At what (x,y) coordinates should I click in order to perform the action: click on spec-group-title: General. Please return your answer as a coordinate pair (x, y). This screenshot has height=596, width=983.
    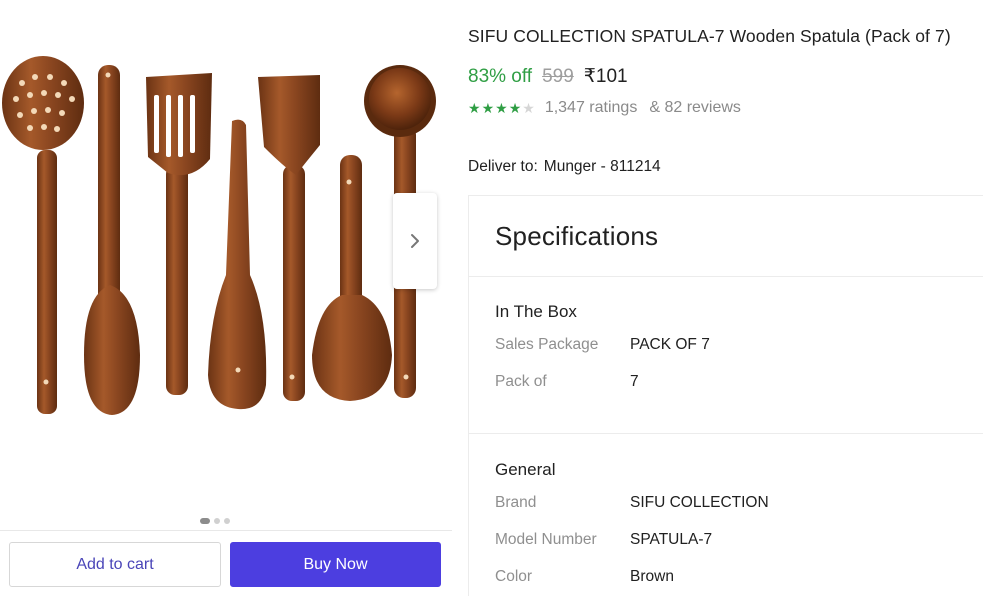
    Looking at the image, I should click on (525, 469).